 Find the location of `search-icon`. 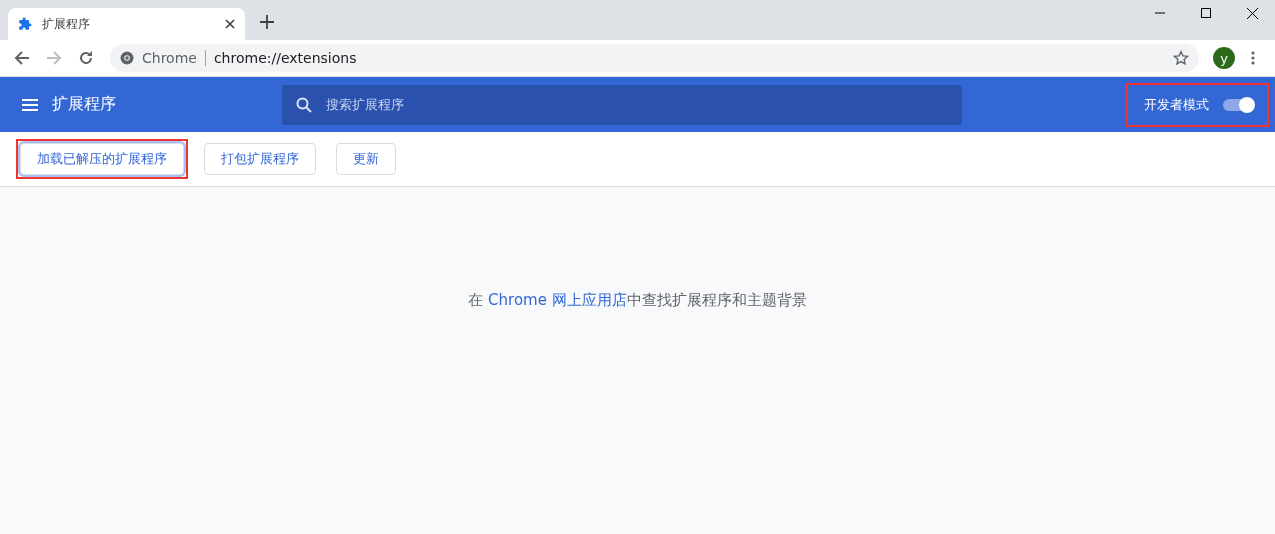

search-icon is located at coordinates (304, 104).